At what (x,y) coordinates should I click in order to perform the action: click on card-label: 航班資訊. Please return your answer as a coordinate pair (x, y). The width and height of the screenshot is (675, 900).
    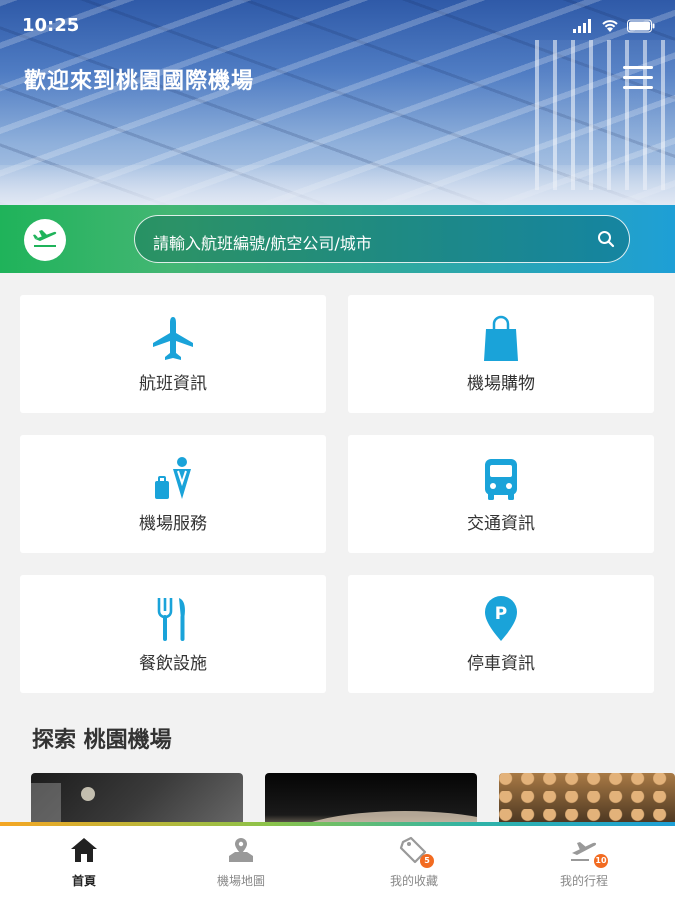
    Looking at the image, I should click on (173, 384).